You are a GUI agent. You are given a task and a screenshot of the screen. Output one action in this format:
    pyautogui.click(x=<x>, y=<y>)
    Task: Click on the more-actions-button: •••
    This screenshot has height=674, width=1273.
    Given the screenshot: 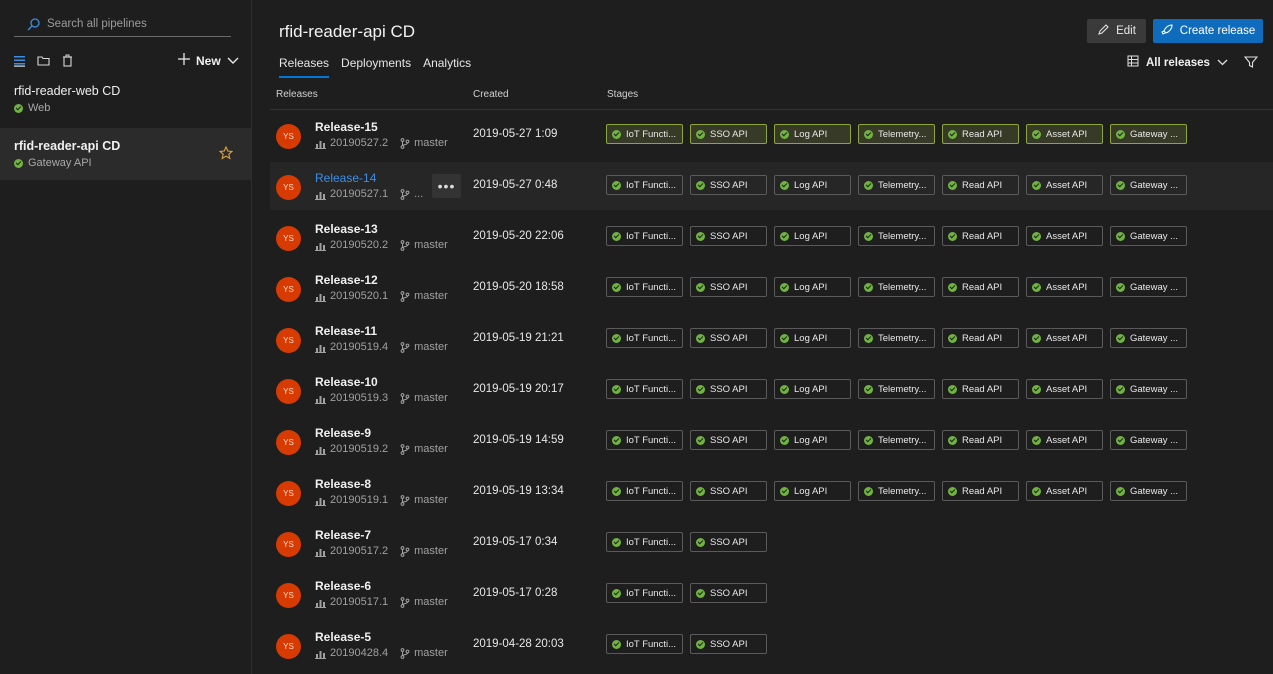 What is the action you would take?
    pyautogui.click(x=446, y=186)
    